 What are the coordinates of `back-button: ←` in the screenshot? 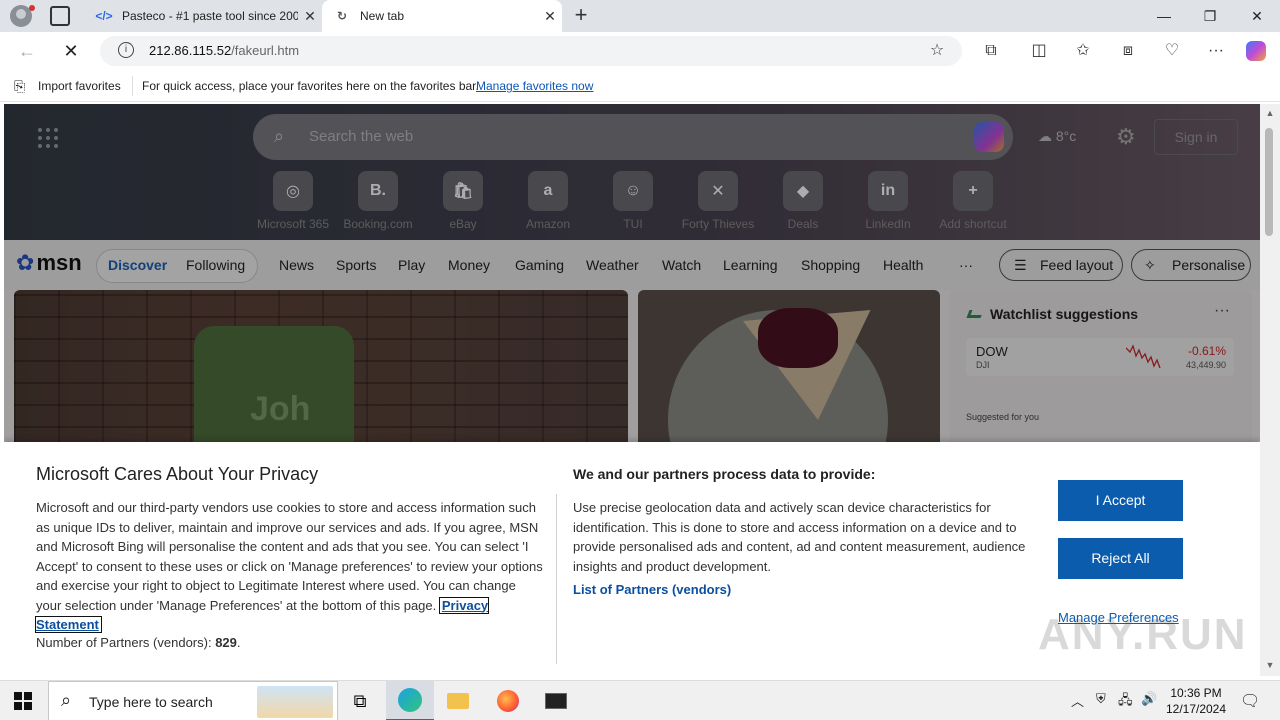 It's located at (27, 51).